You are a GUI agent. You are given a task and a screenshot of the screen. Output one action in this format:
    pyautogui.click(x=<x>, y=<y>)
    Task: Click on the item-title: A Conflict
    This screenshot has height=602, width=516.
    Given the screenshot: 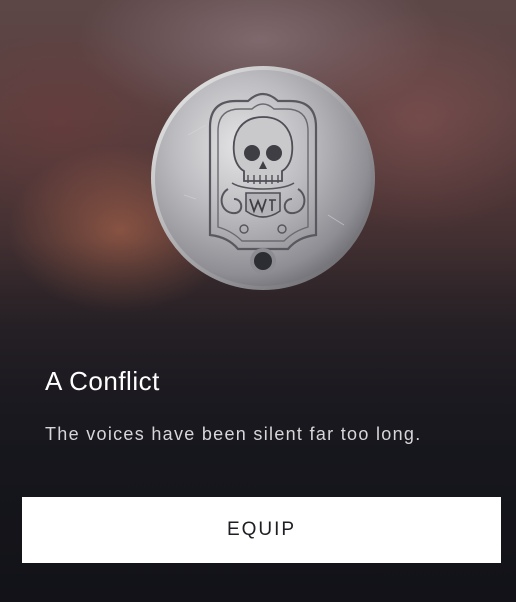 What is the action you would take?
    pyautogui.click(x=102, y=381)
    